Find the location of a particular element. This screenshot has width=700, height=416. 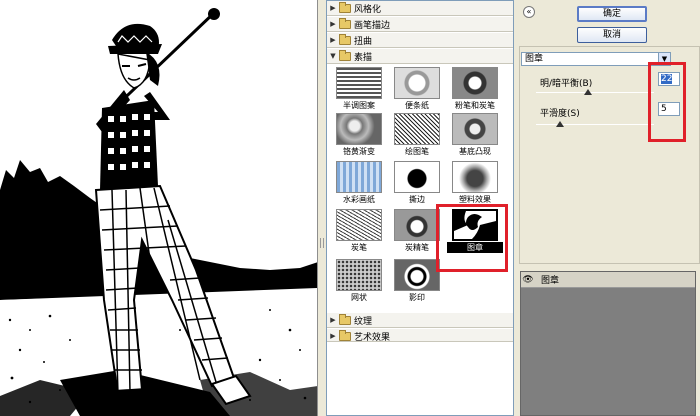

panel-splitter is located at coordinates (322, 208).